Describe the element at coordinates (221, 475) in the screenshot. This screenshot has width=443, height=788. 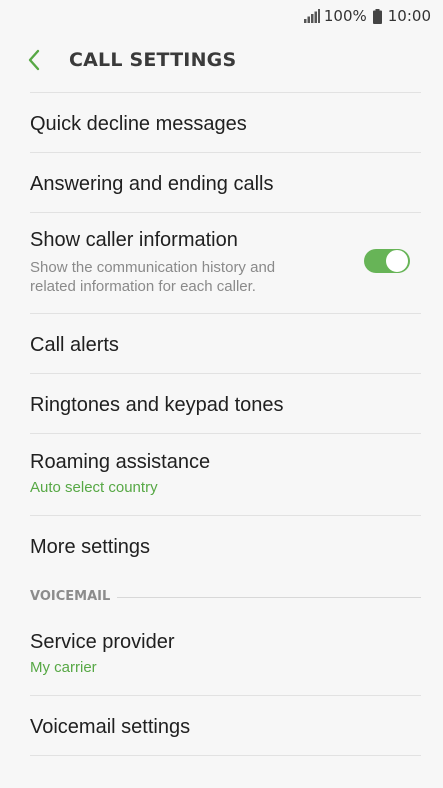
I see `roaming-assistance-item: Roaming assistance Auto select country` at that location.